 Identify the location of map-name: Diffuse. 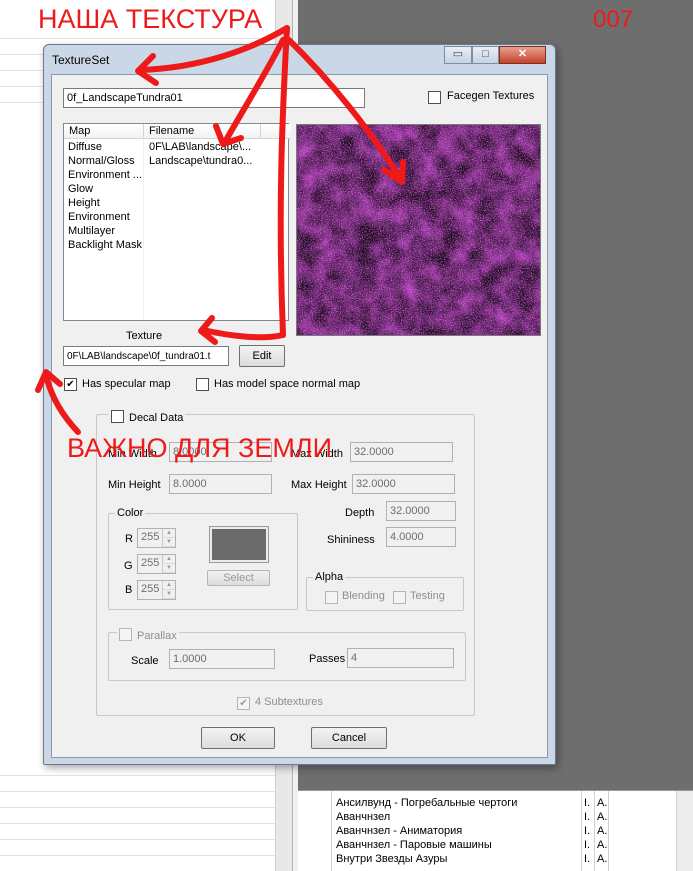
(85, 147).